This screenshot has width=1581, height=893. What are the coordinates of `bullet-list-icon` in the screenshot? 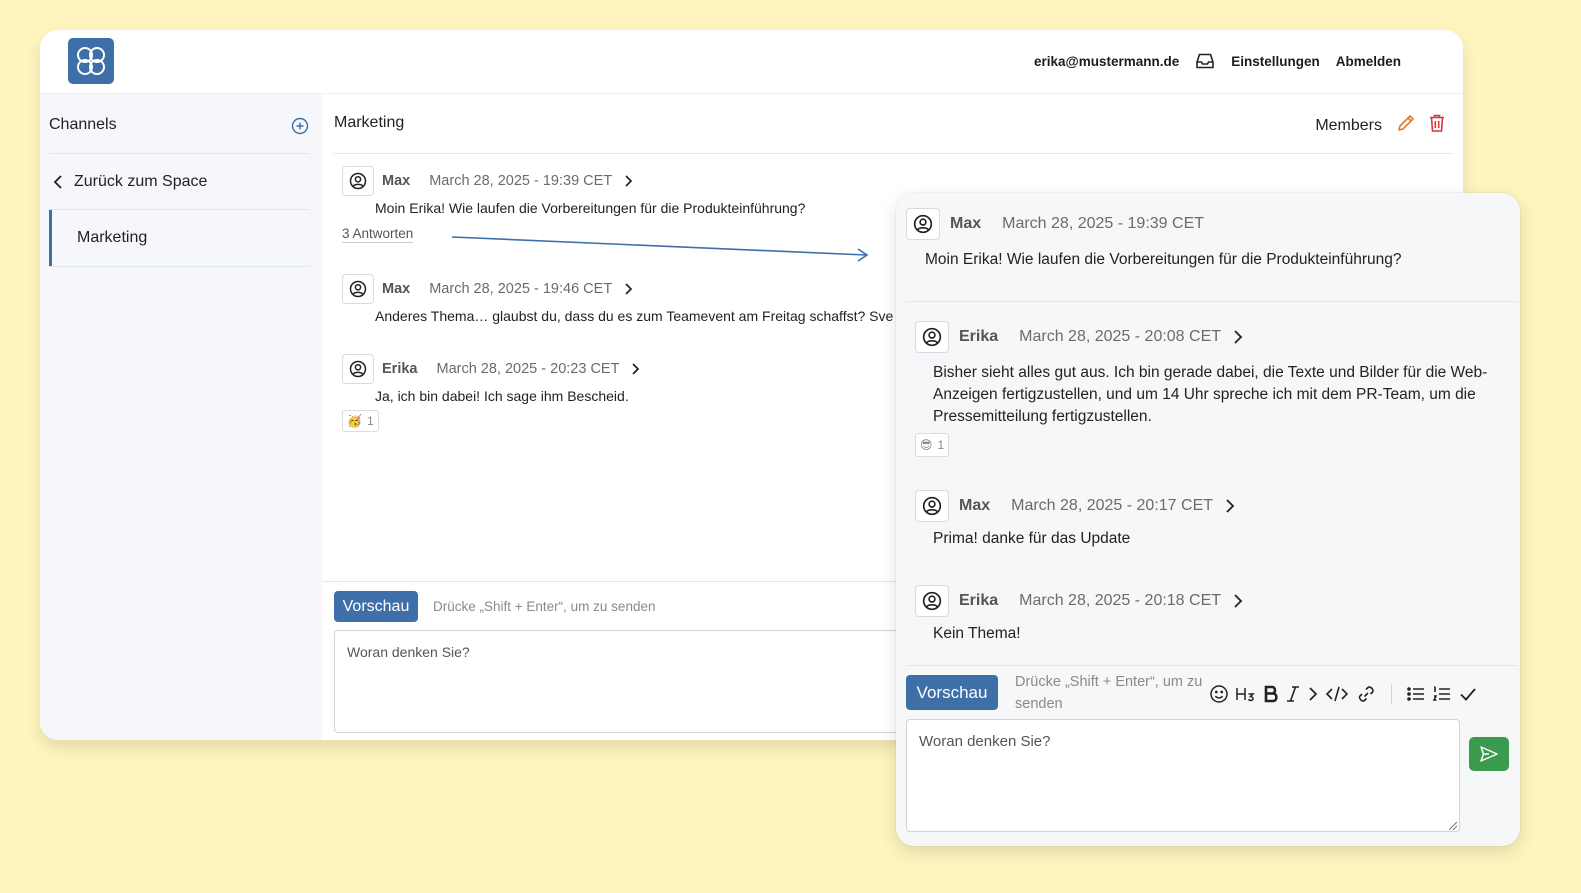 It's located at (1416, 694).